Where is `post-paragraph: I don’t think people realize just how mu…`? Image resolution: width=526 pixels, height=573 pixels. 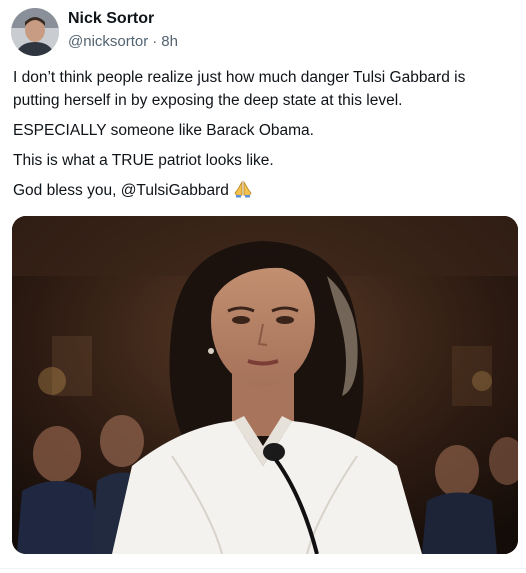
post-paragraph: I don’t think people realize just how mu… is located at coordinates (239, 89).